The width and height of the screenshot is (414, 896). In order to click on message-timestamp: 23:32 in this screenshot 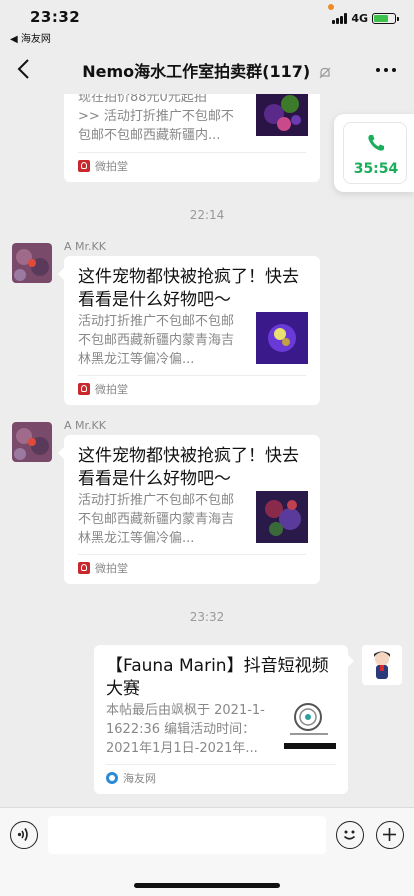, I will do `click(207, 617)`.